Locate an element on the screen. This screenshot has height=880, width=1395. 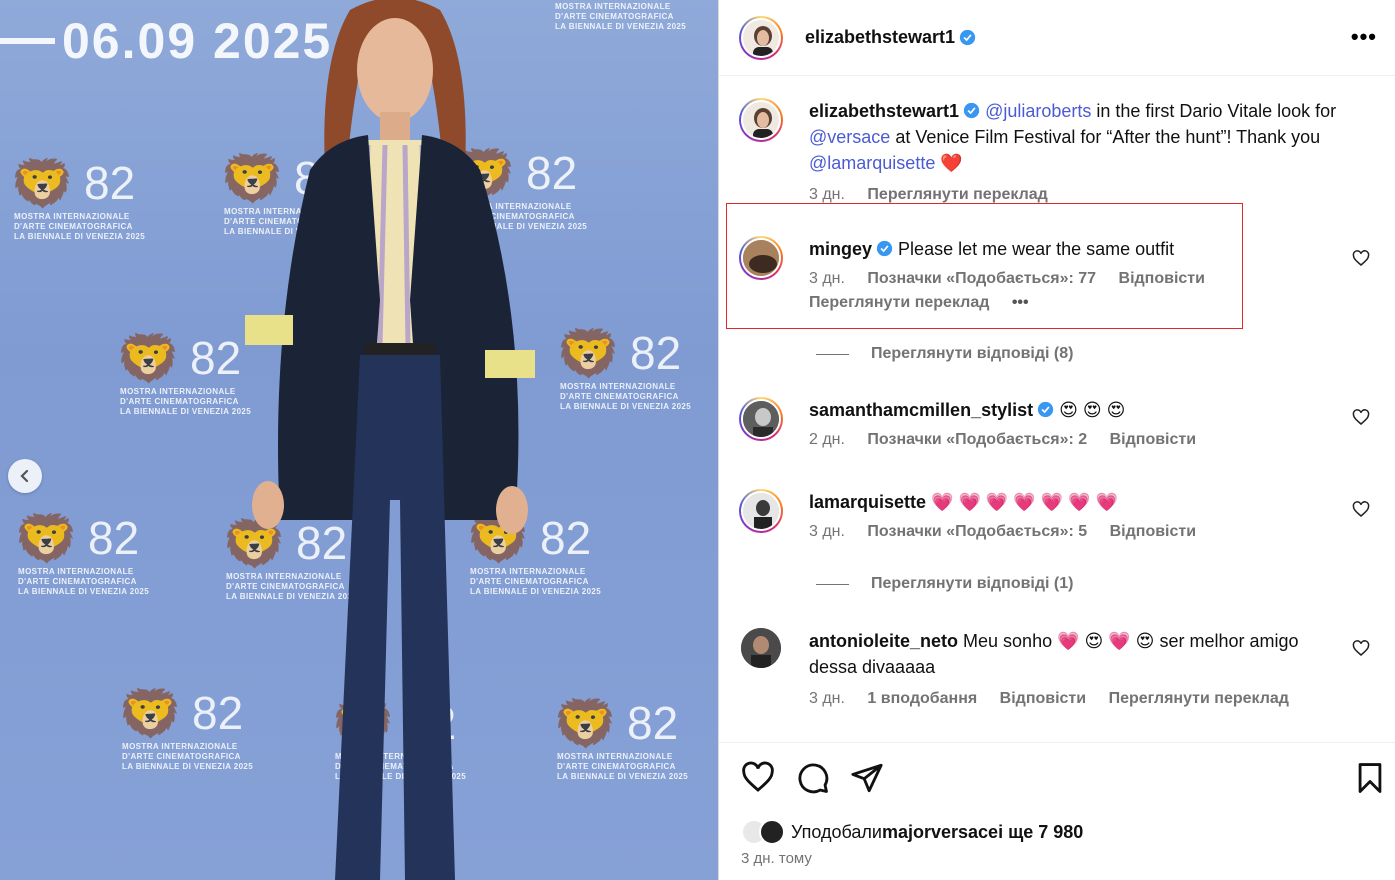
liked-by-count: і ще 7 980 is located at coordinates (1040, 832).